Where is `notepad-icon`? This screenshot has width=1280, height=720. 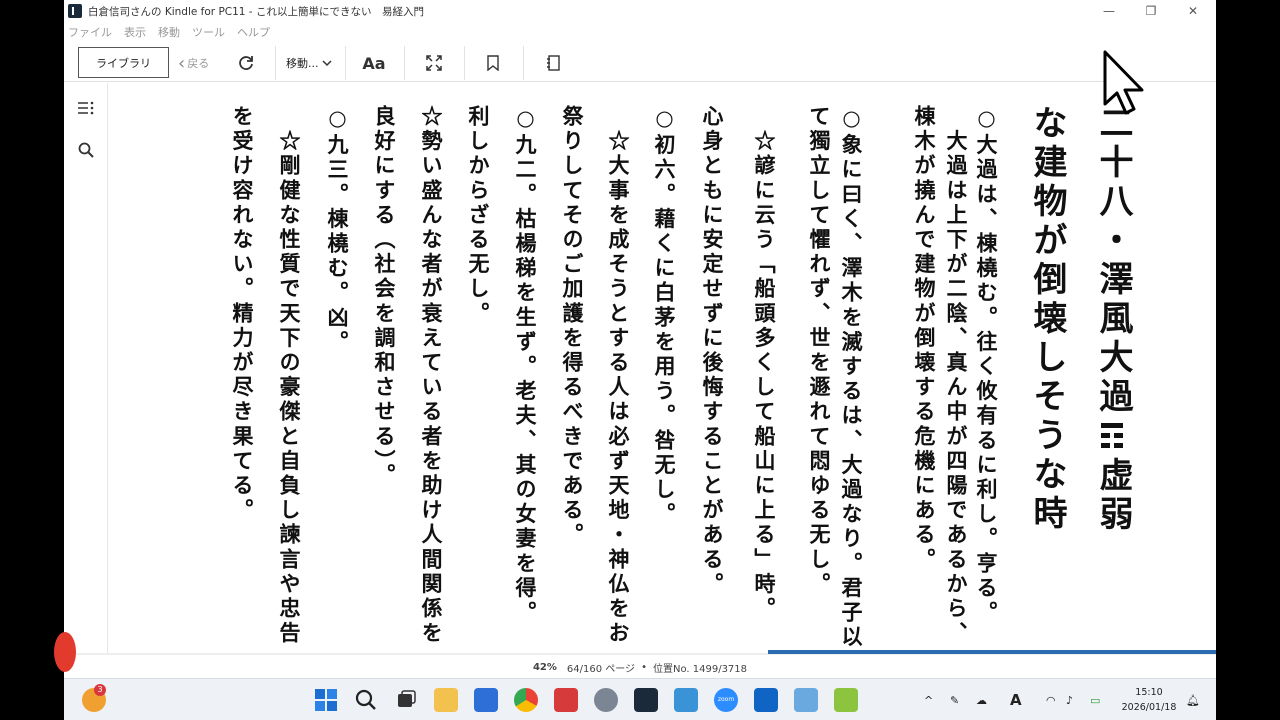 notepad-icon is located at coordinates (806, 700).